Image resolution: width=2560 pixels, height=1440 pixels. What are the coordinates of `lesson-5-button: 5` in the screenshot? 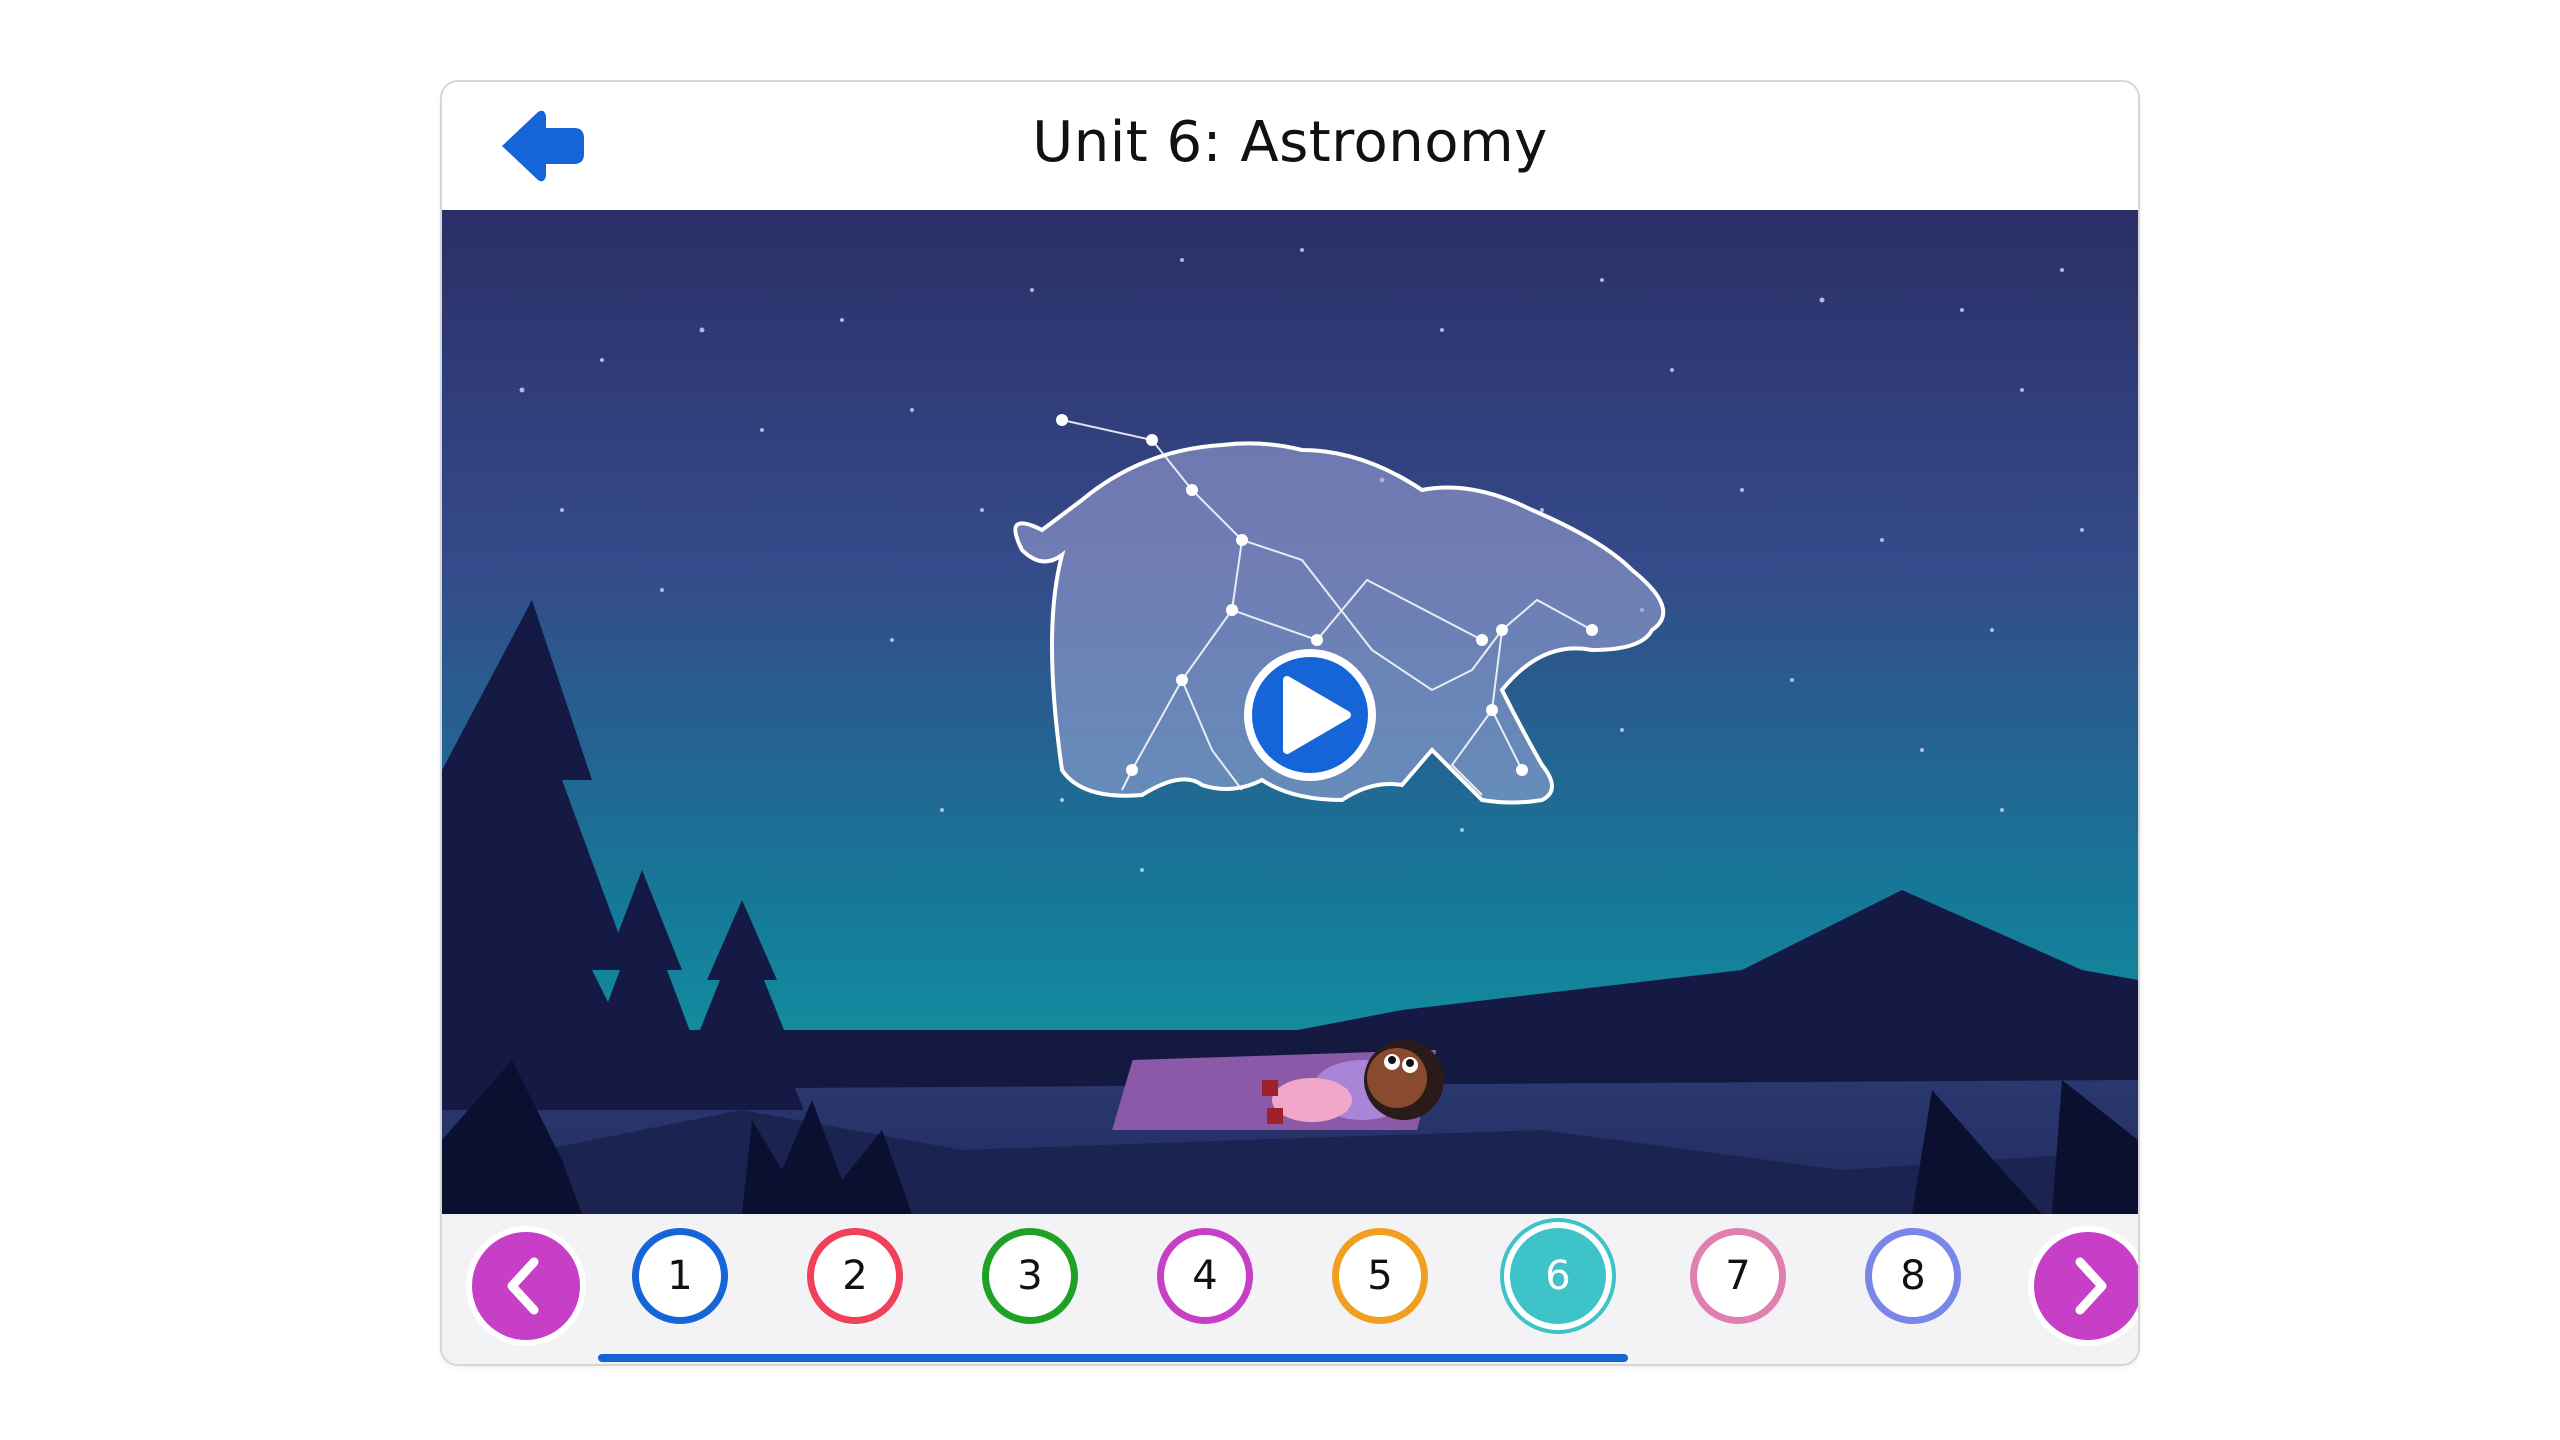 It's located at (1380, 1276).